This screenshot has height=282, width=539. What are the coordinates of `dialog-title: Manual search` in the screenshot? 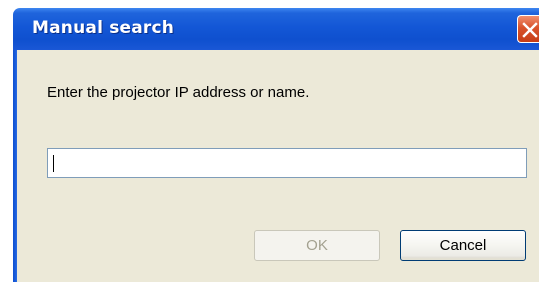 It's located at (103, 28).